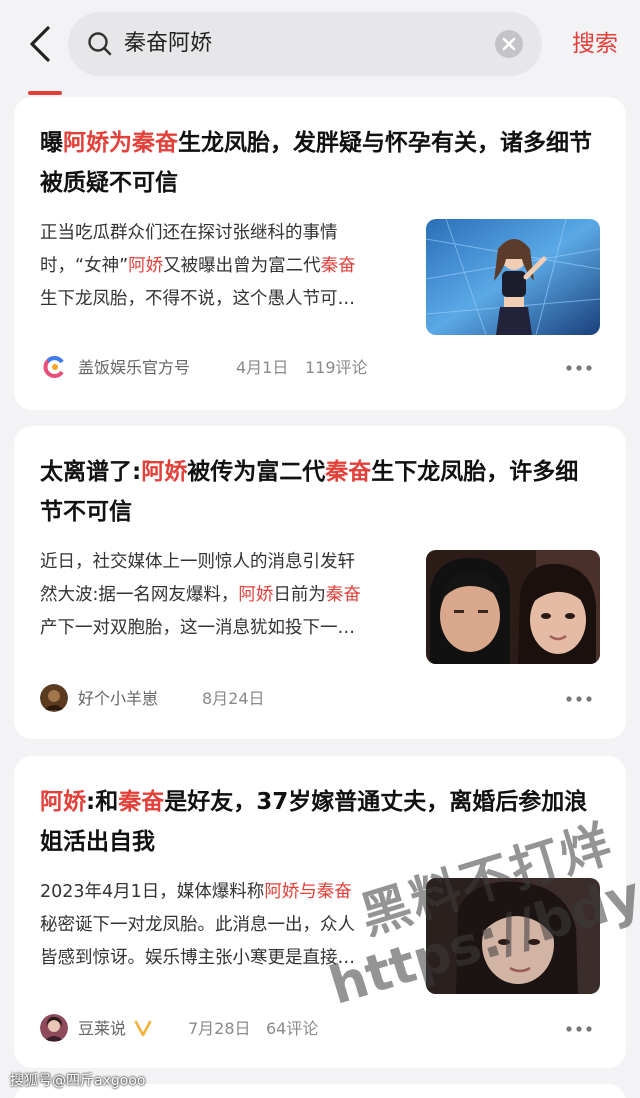 This screenshot has width=640, height=1098. What do you see at coordinates (78, 1081) in the screenshot?
I see `source-watermark: 搜狐号@四斤axgooo` at bounding box center [78, 1081].